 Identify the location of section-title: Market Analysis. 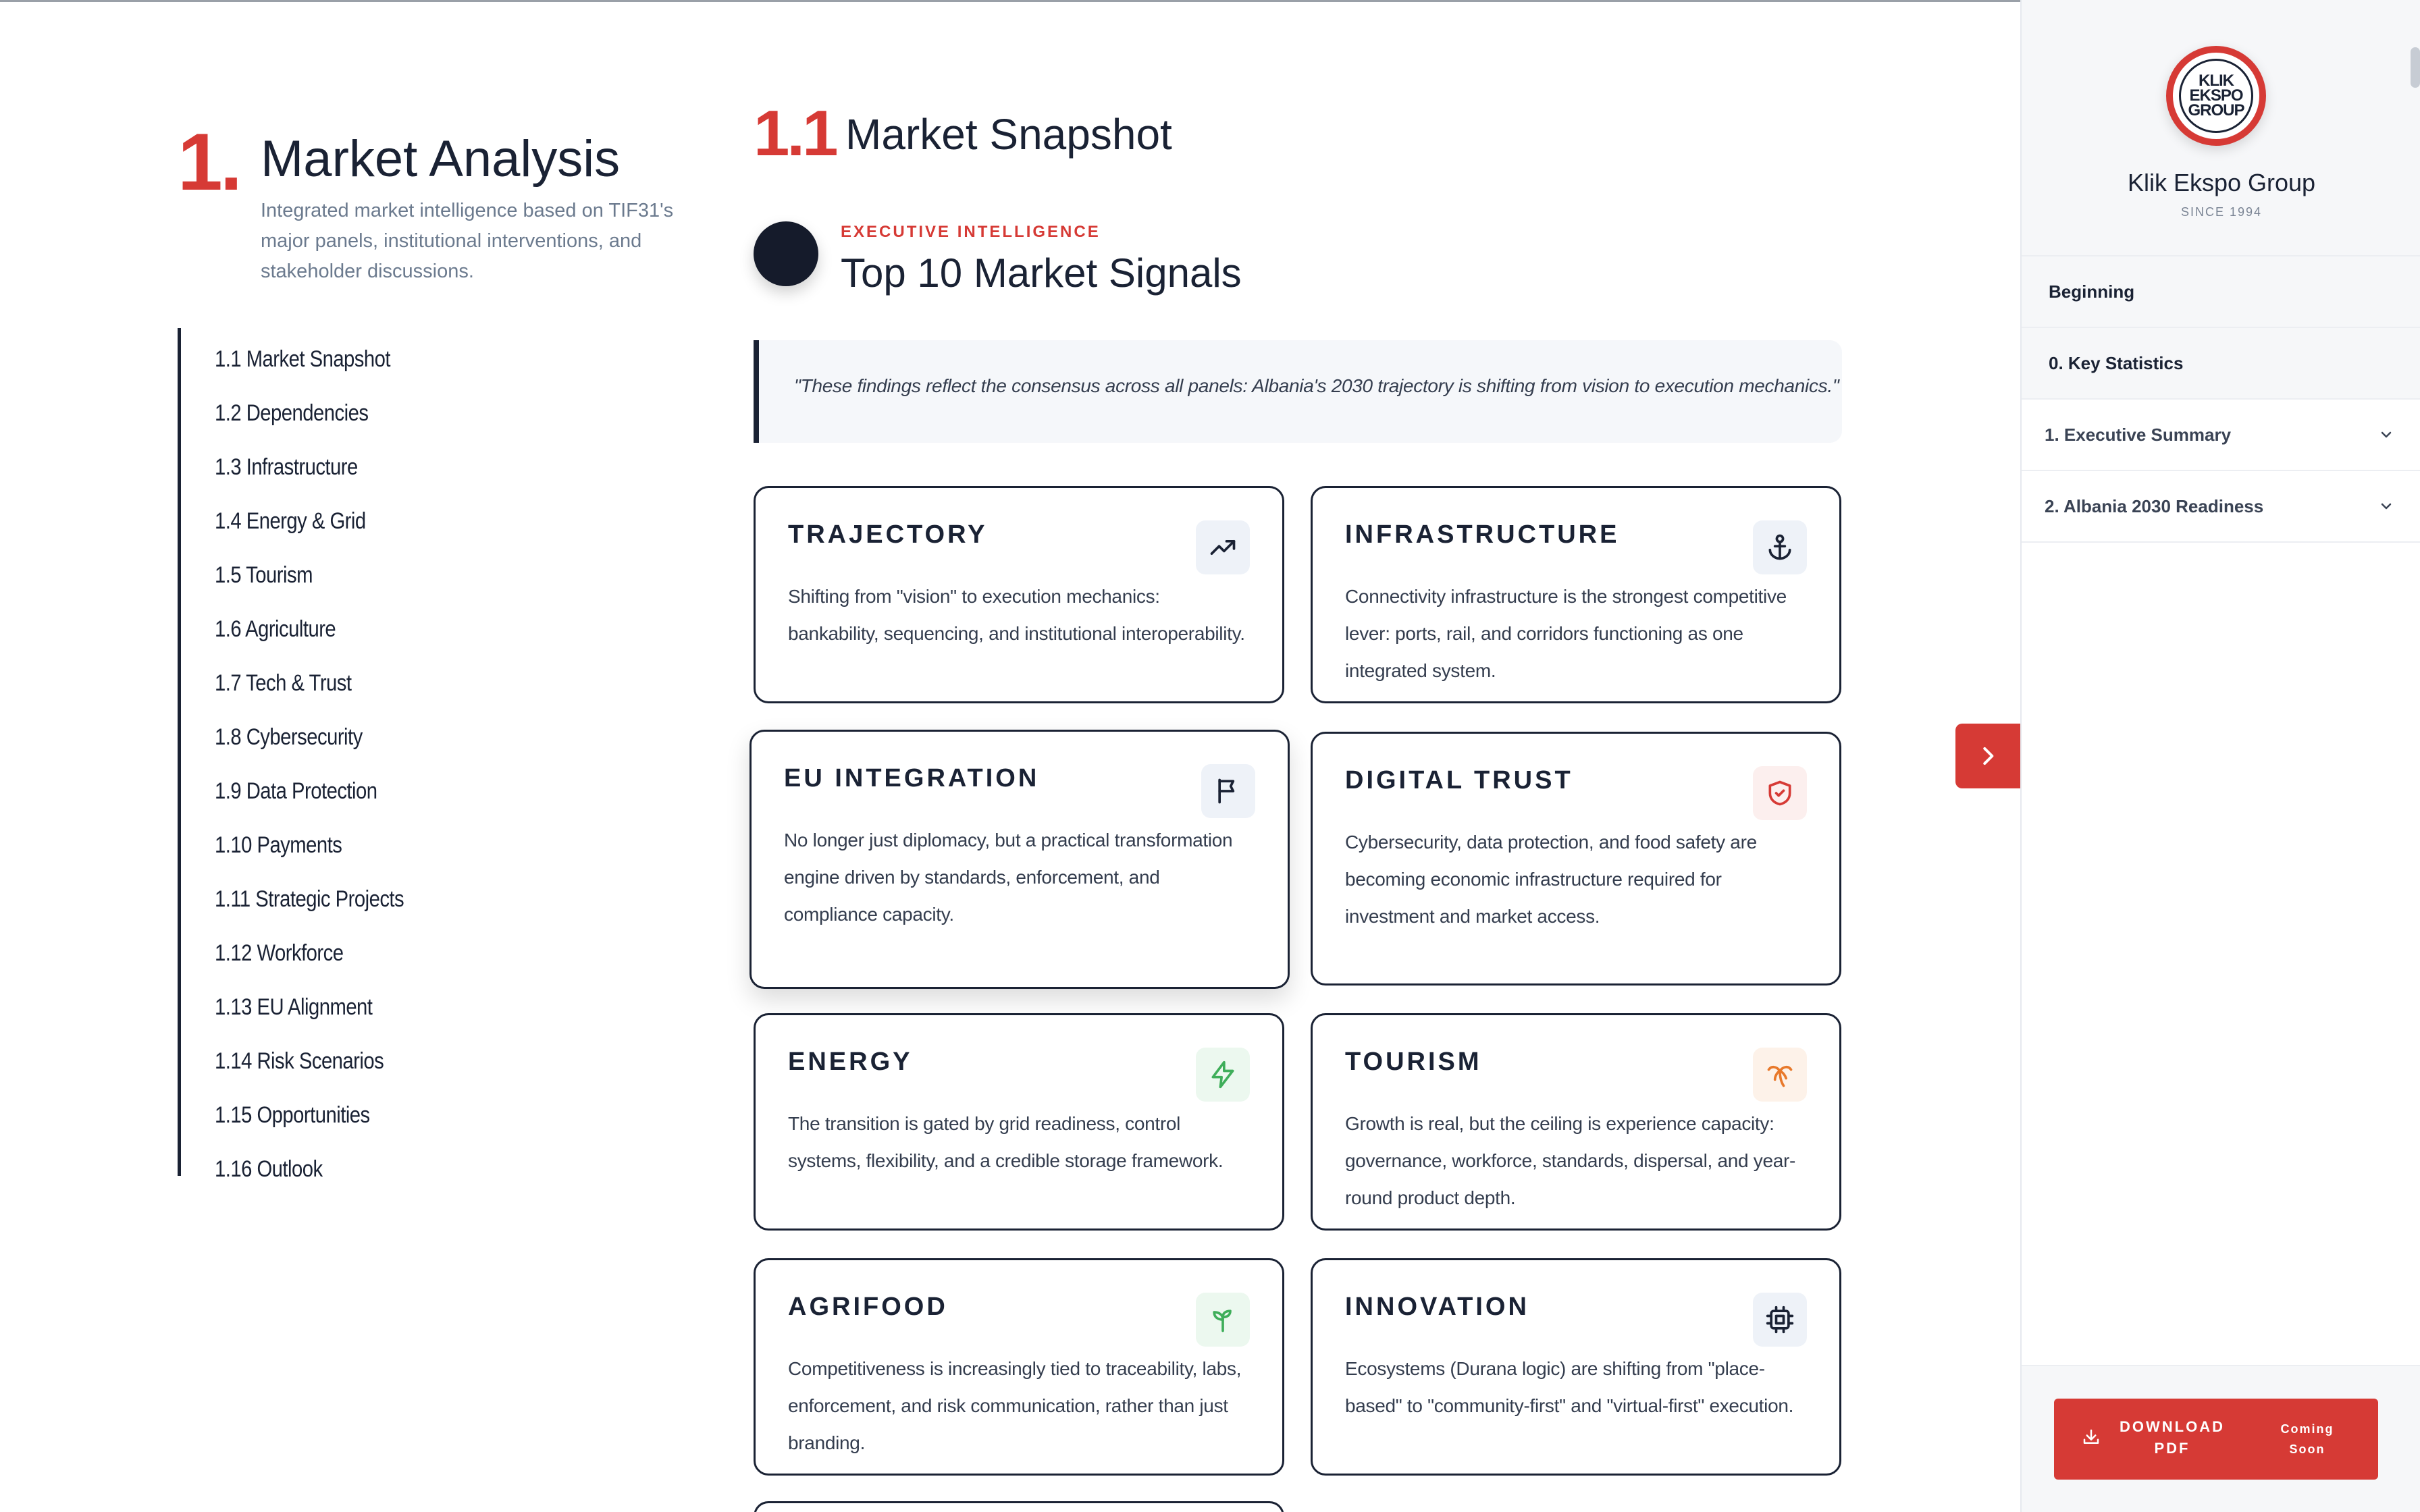
(441, 159).